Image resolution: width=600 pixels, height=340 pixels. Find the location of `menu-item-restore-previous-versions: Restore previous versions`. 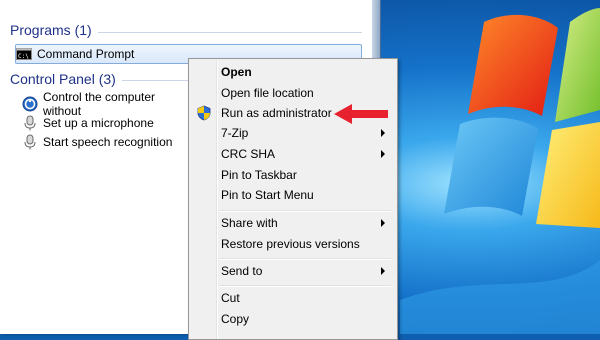

menu-item-restore-previous-versions: Restore previous versions is located at coordinates (293, 244).